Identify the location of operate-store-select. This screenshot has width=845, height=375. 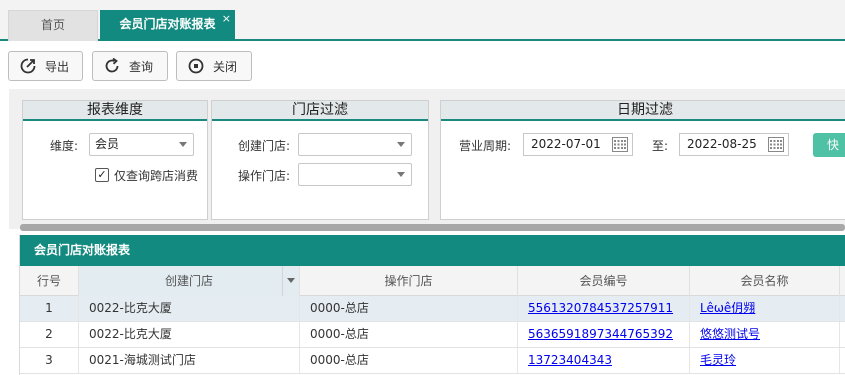
(355, 174).